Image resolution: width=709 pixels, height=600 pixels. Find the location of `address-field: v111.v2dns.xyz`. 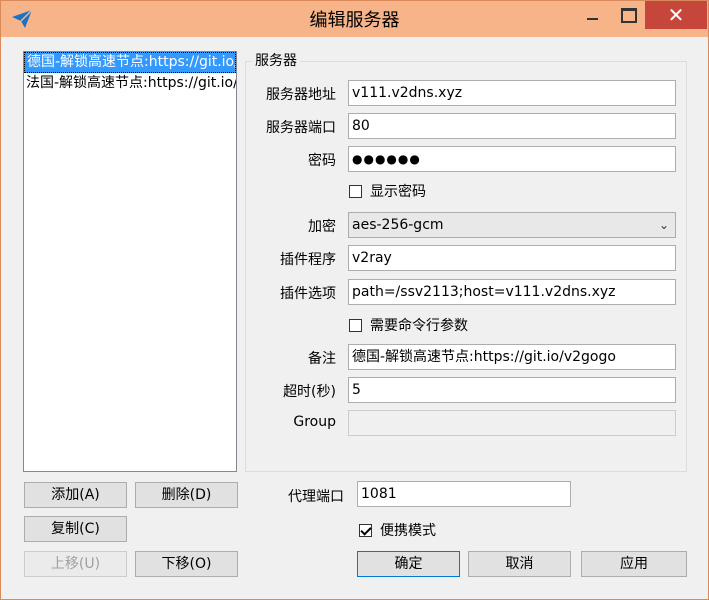

address-field: v111.v2dns.xyz is located at coordinates (512, 93).